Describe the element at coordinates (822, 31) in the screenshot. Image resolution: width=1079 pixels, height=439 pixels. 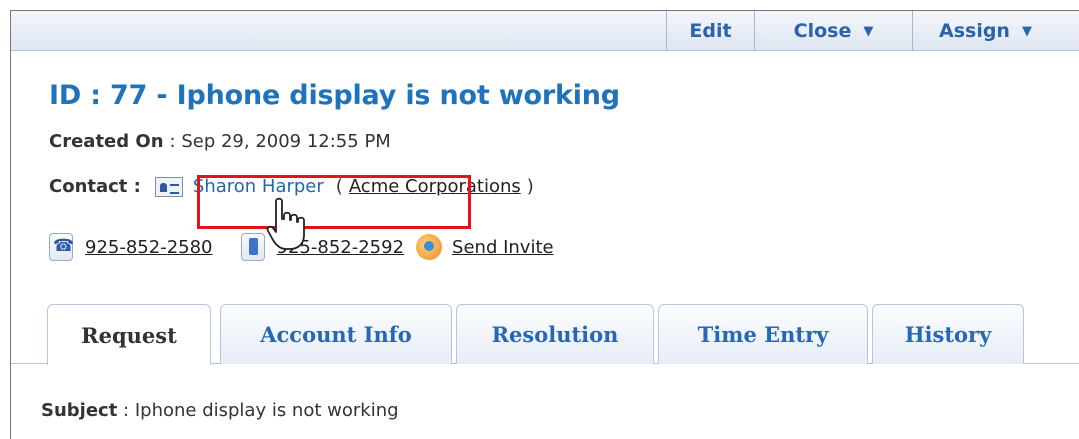
I see `close-button-label: Close` at that location.